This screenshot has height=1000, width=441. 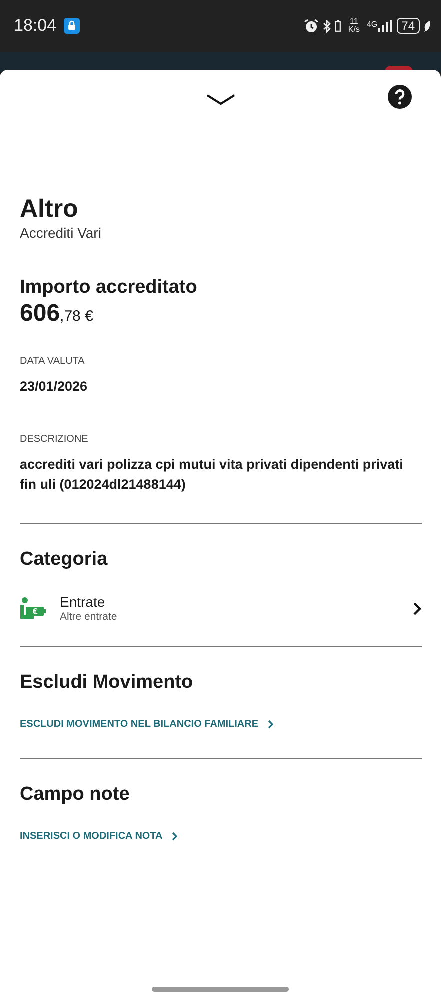 What do you see at coordinates (338, 26) in the screenshot?
I see `battery-small-icon` at bounding box center [338, 26].